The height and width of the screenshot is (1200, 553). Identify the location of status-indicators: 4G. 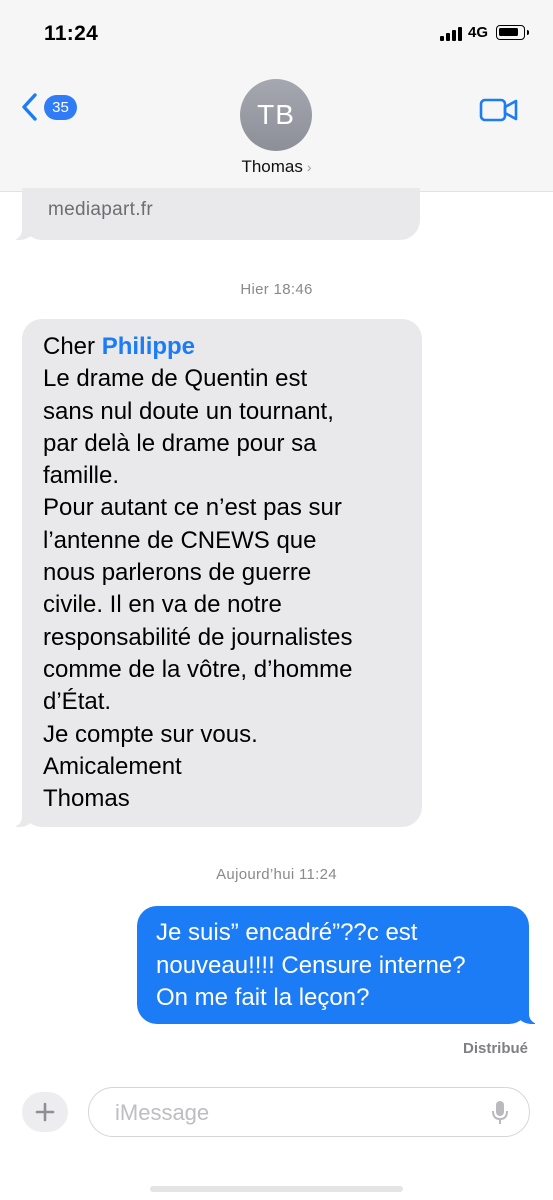
(484, 32).